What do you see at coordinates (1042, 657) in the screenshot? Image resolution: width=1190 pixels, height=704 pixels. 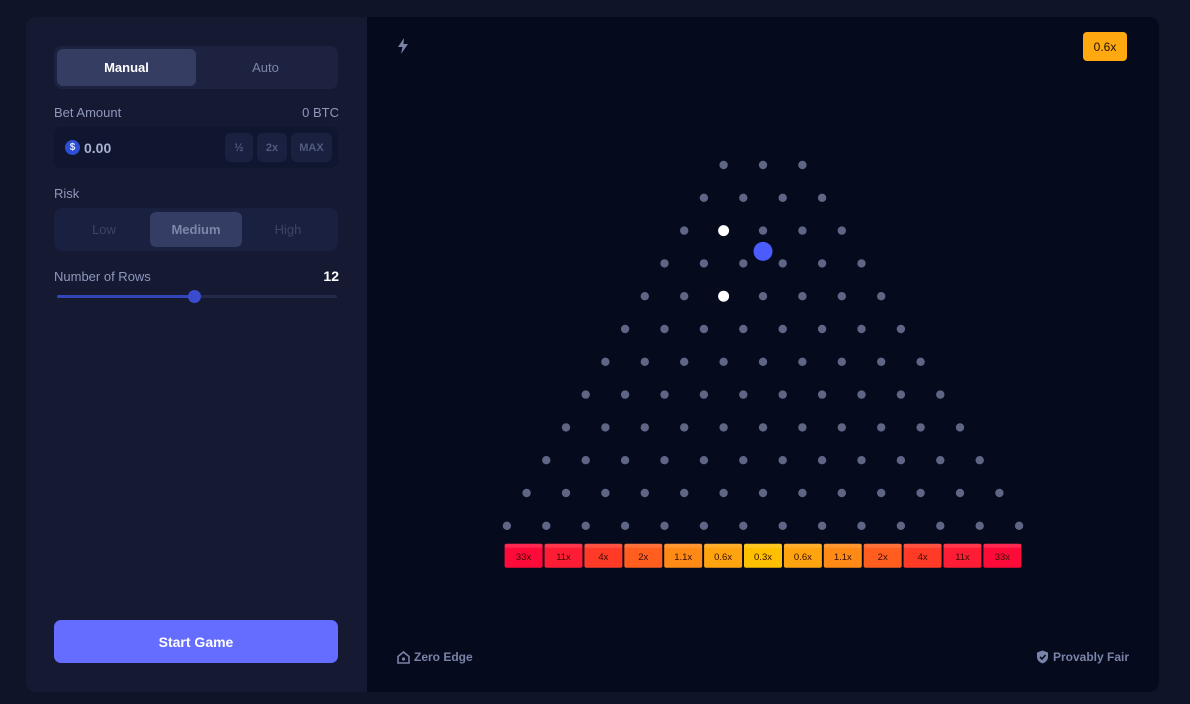 I see `shield-check-icon` at bounding box center [1042, 657].